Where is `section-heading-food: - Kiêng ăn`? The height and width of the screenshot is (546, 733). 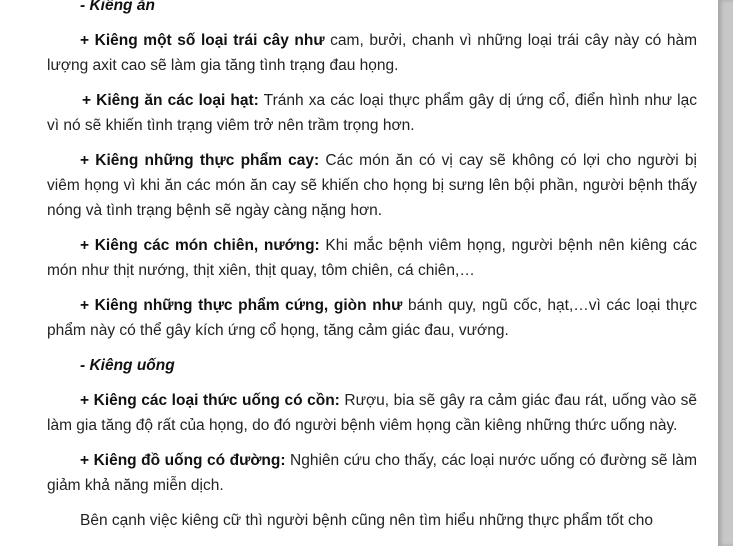
section-heading-food: - Kiêng ăn is located at coordinates (117, 7).